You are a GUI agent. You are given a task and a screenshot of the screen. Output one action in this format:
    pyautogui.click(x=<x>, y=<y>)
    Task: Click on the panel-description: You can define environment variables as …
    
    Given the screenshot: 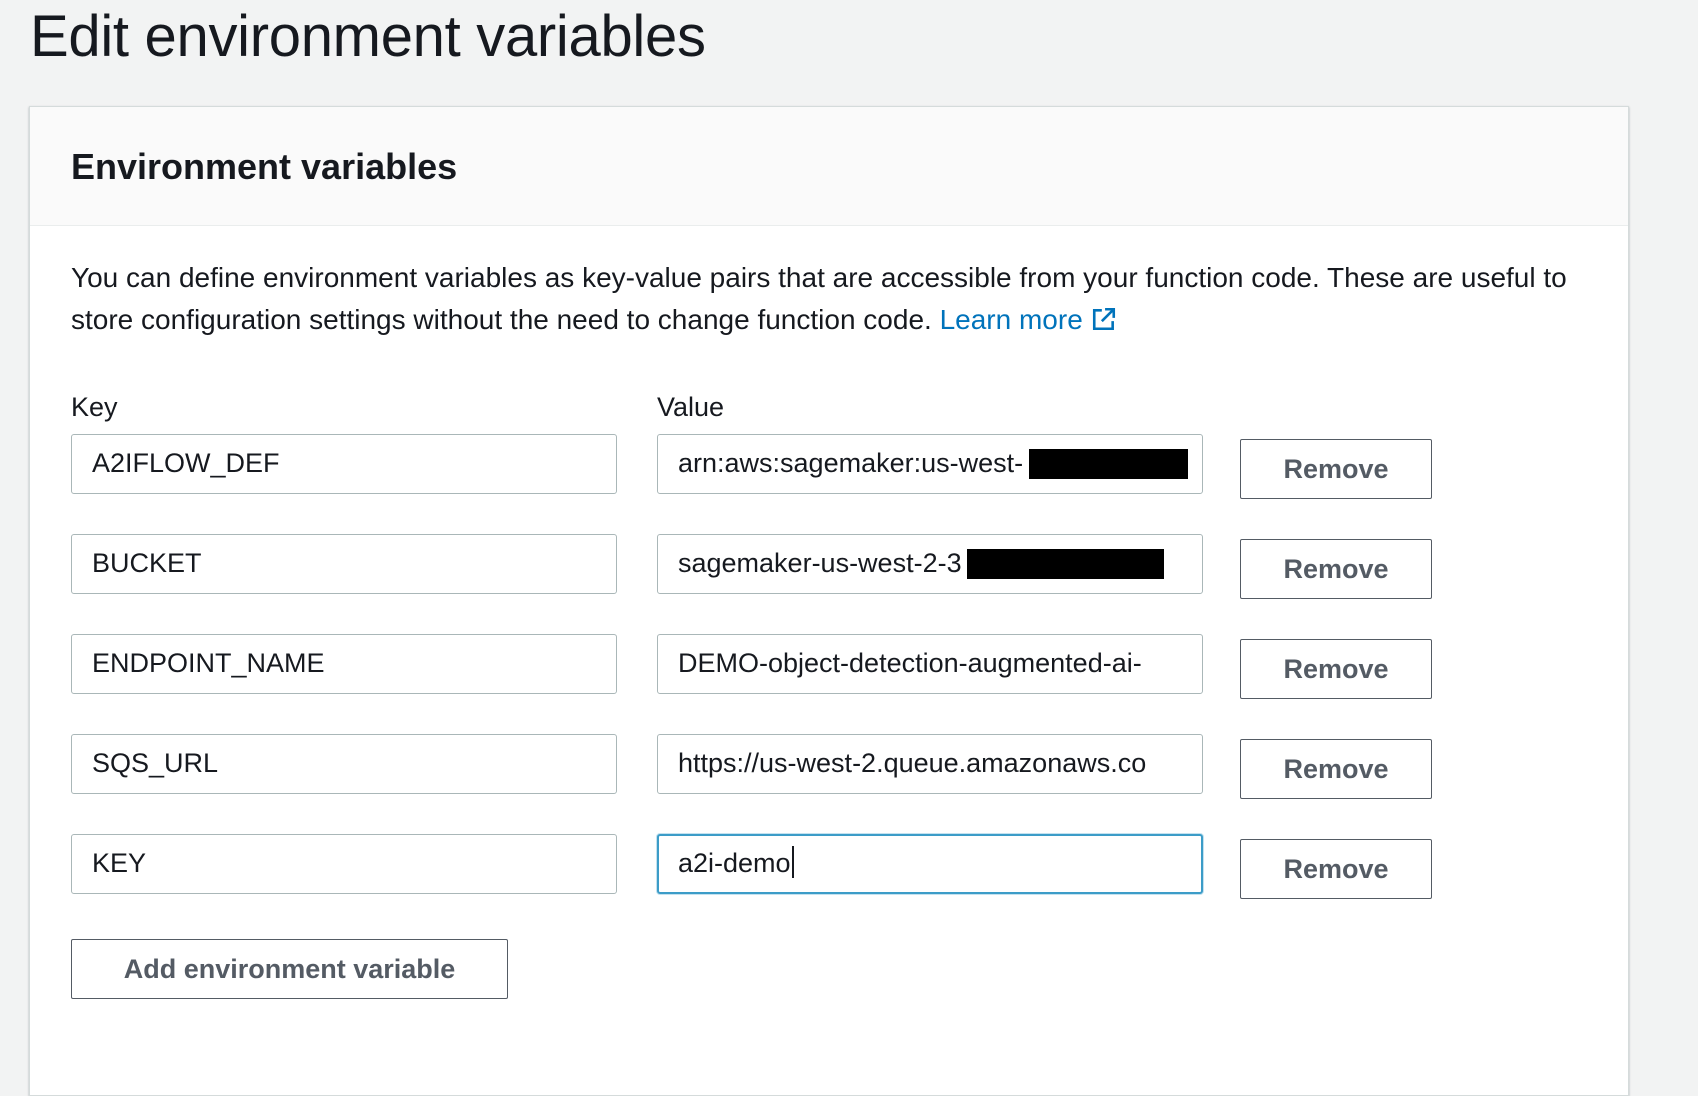 What is the action you would take?
    pyautogui.click(x=841, y=299)
    